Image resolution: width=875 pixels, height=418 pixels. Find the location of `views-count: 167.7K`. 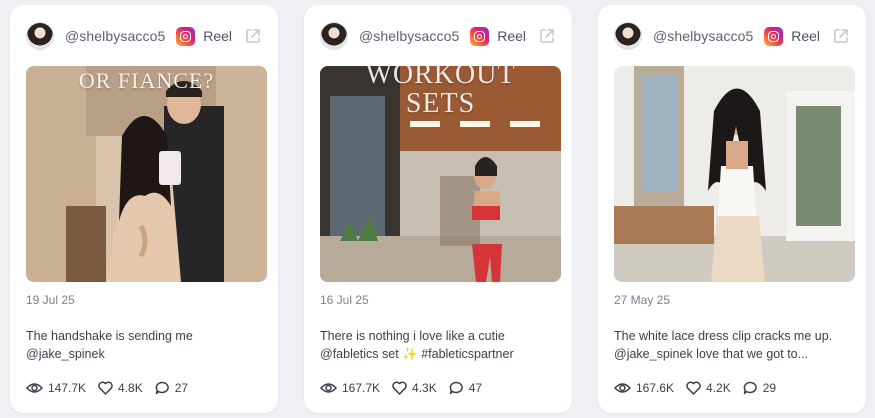

views-count: 167.7K is located at coordinates (361, 388).